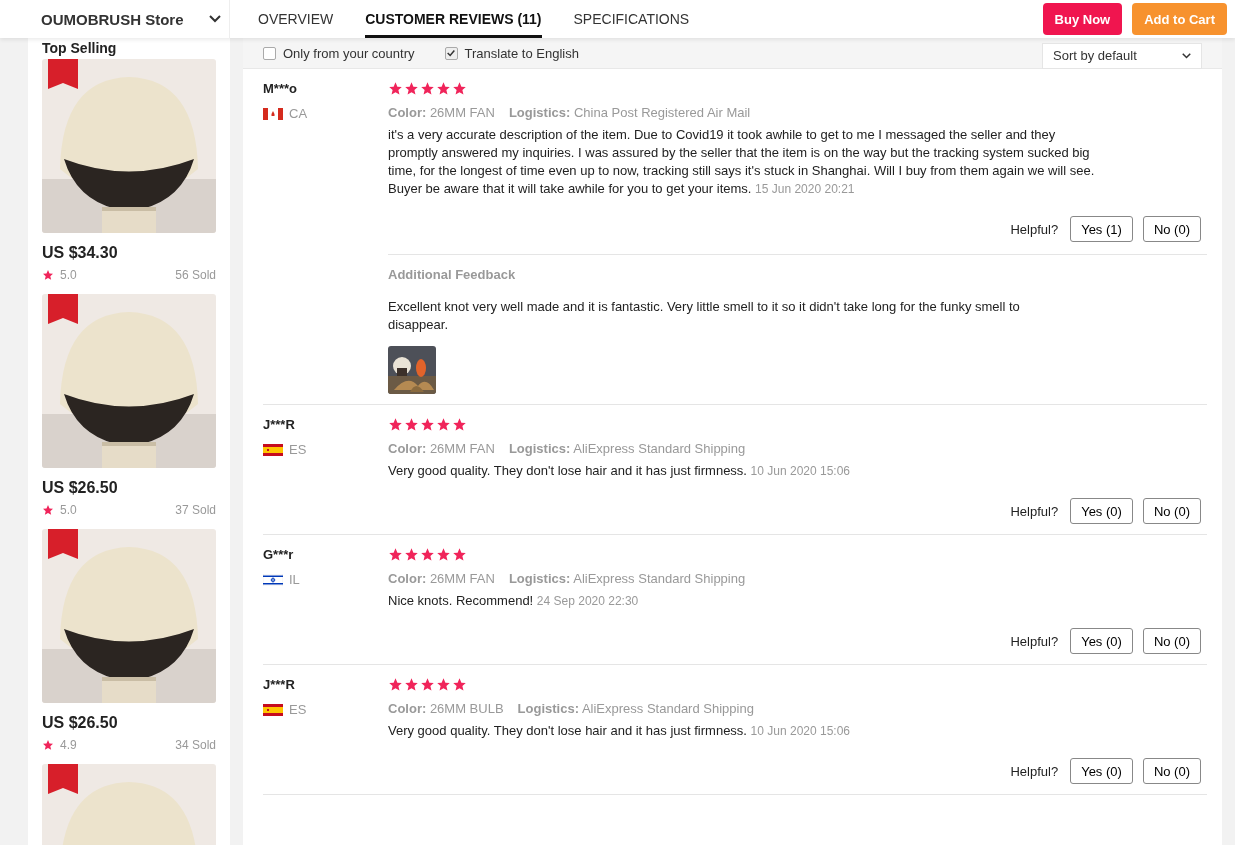  Describe the element at coordinates (446, 708) in the screenshot. I see `color-info: Color: 26MM BULB` at that location.